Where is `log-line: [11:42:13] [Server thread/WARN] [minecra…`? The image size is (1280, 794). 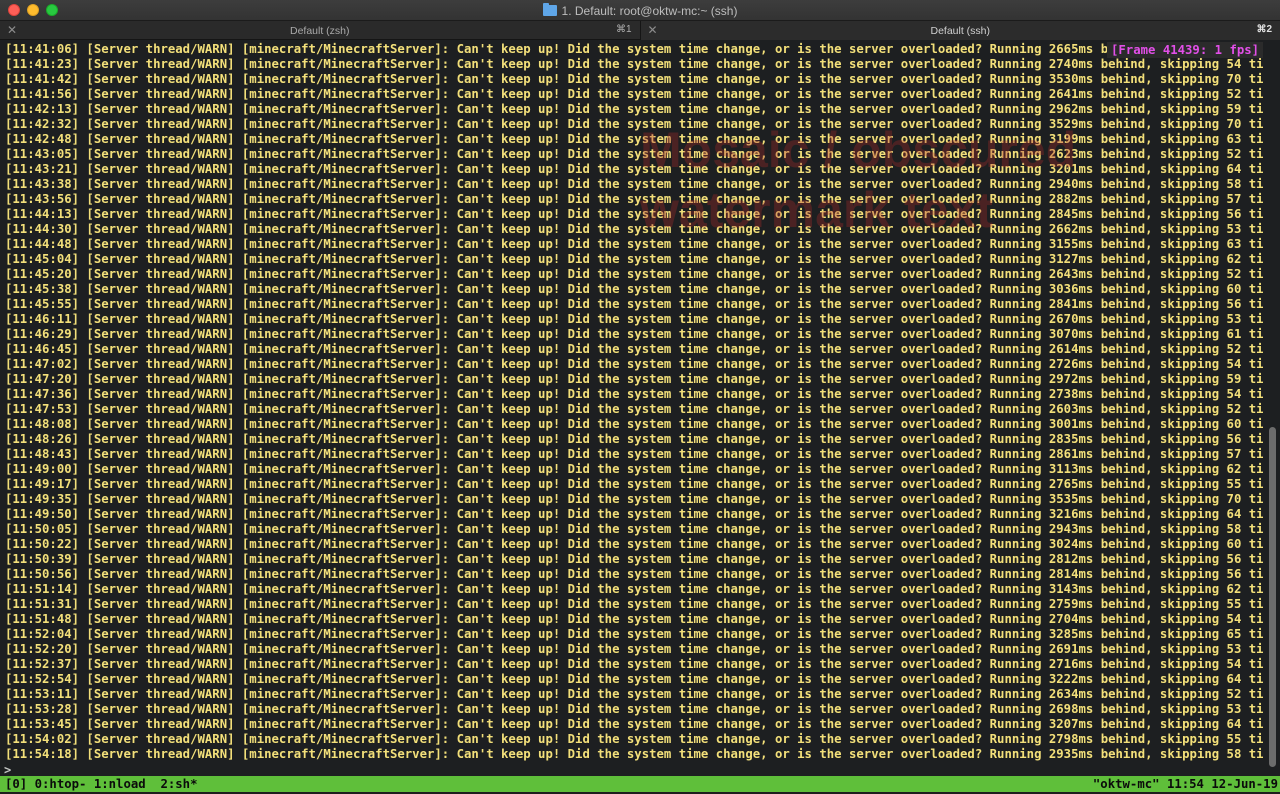
log-line: [11:42:13] [Server thread/WARN] [minecra… is located at coordinates (634, 109).